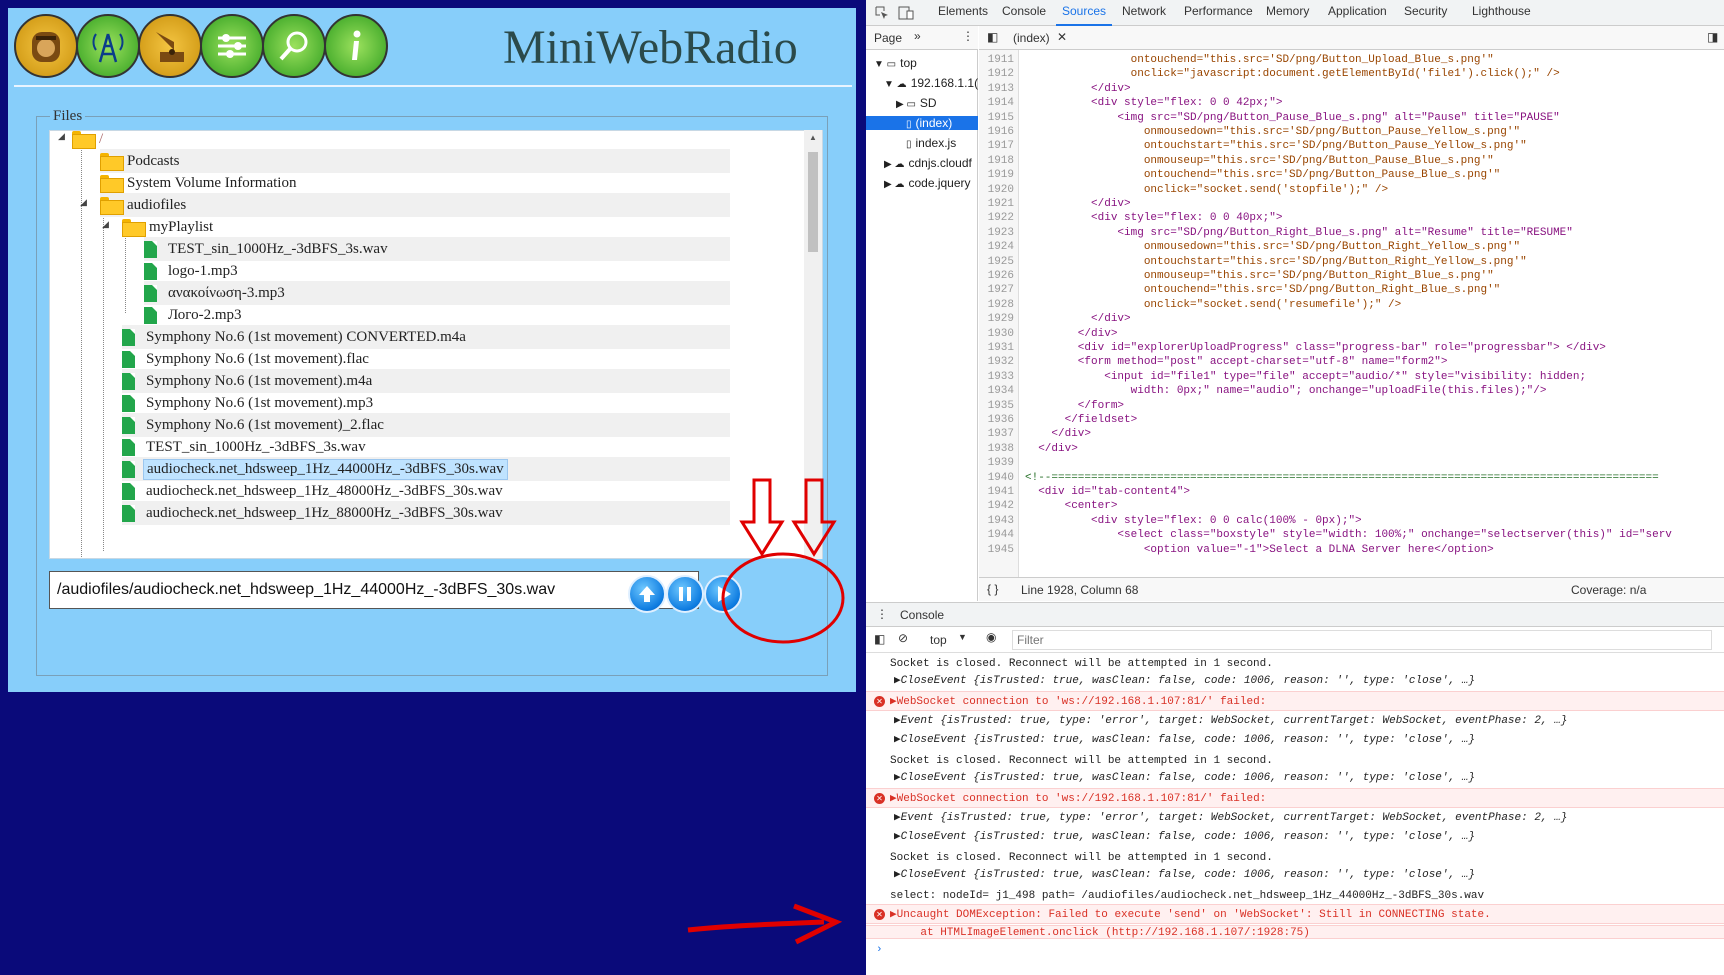 The height and width of the screenshot is (975, 1724). I want to click on scroll-thumb, so click(813, 202).